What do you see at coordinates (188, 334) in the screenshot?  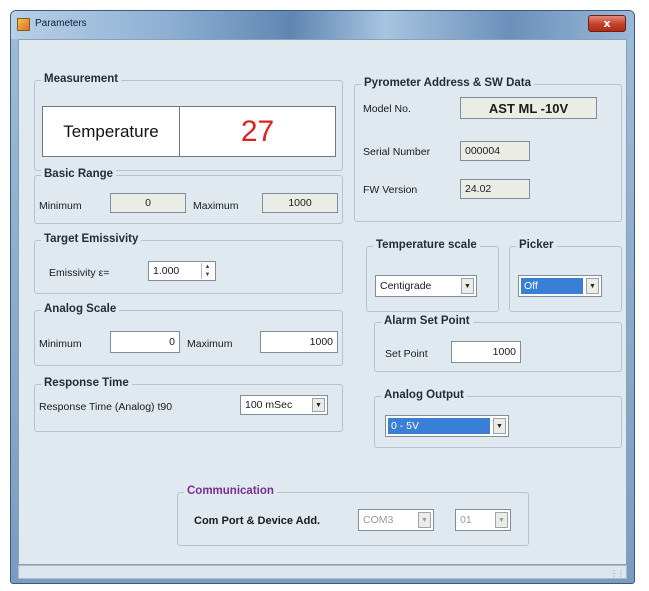 I see `analog-scale-group: Analog Scale Minimum 0 Maximum 1000` at bounding box center [188, 334].